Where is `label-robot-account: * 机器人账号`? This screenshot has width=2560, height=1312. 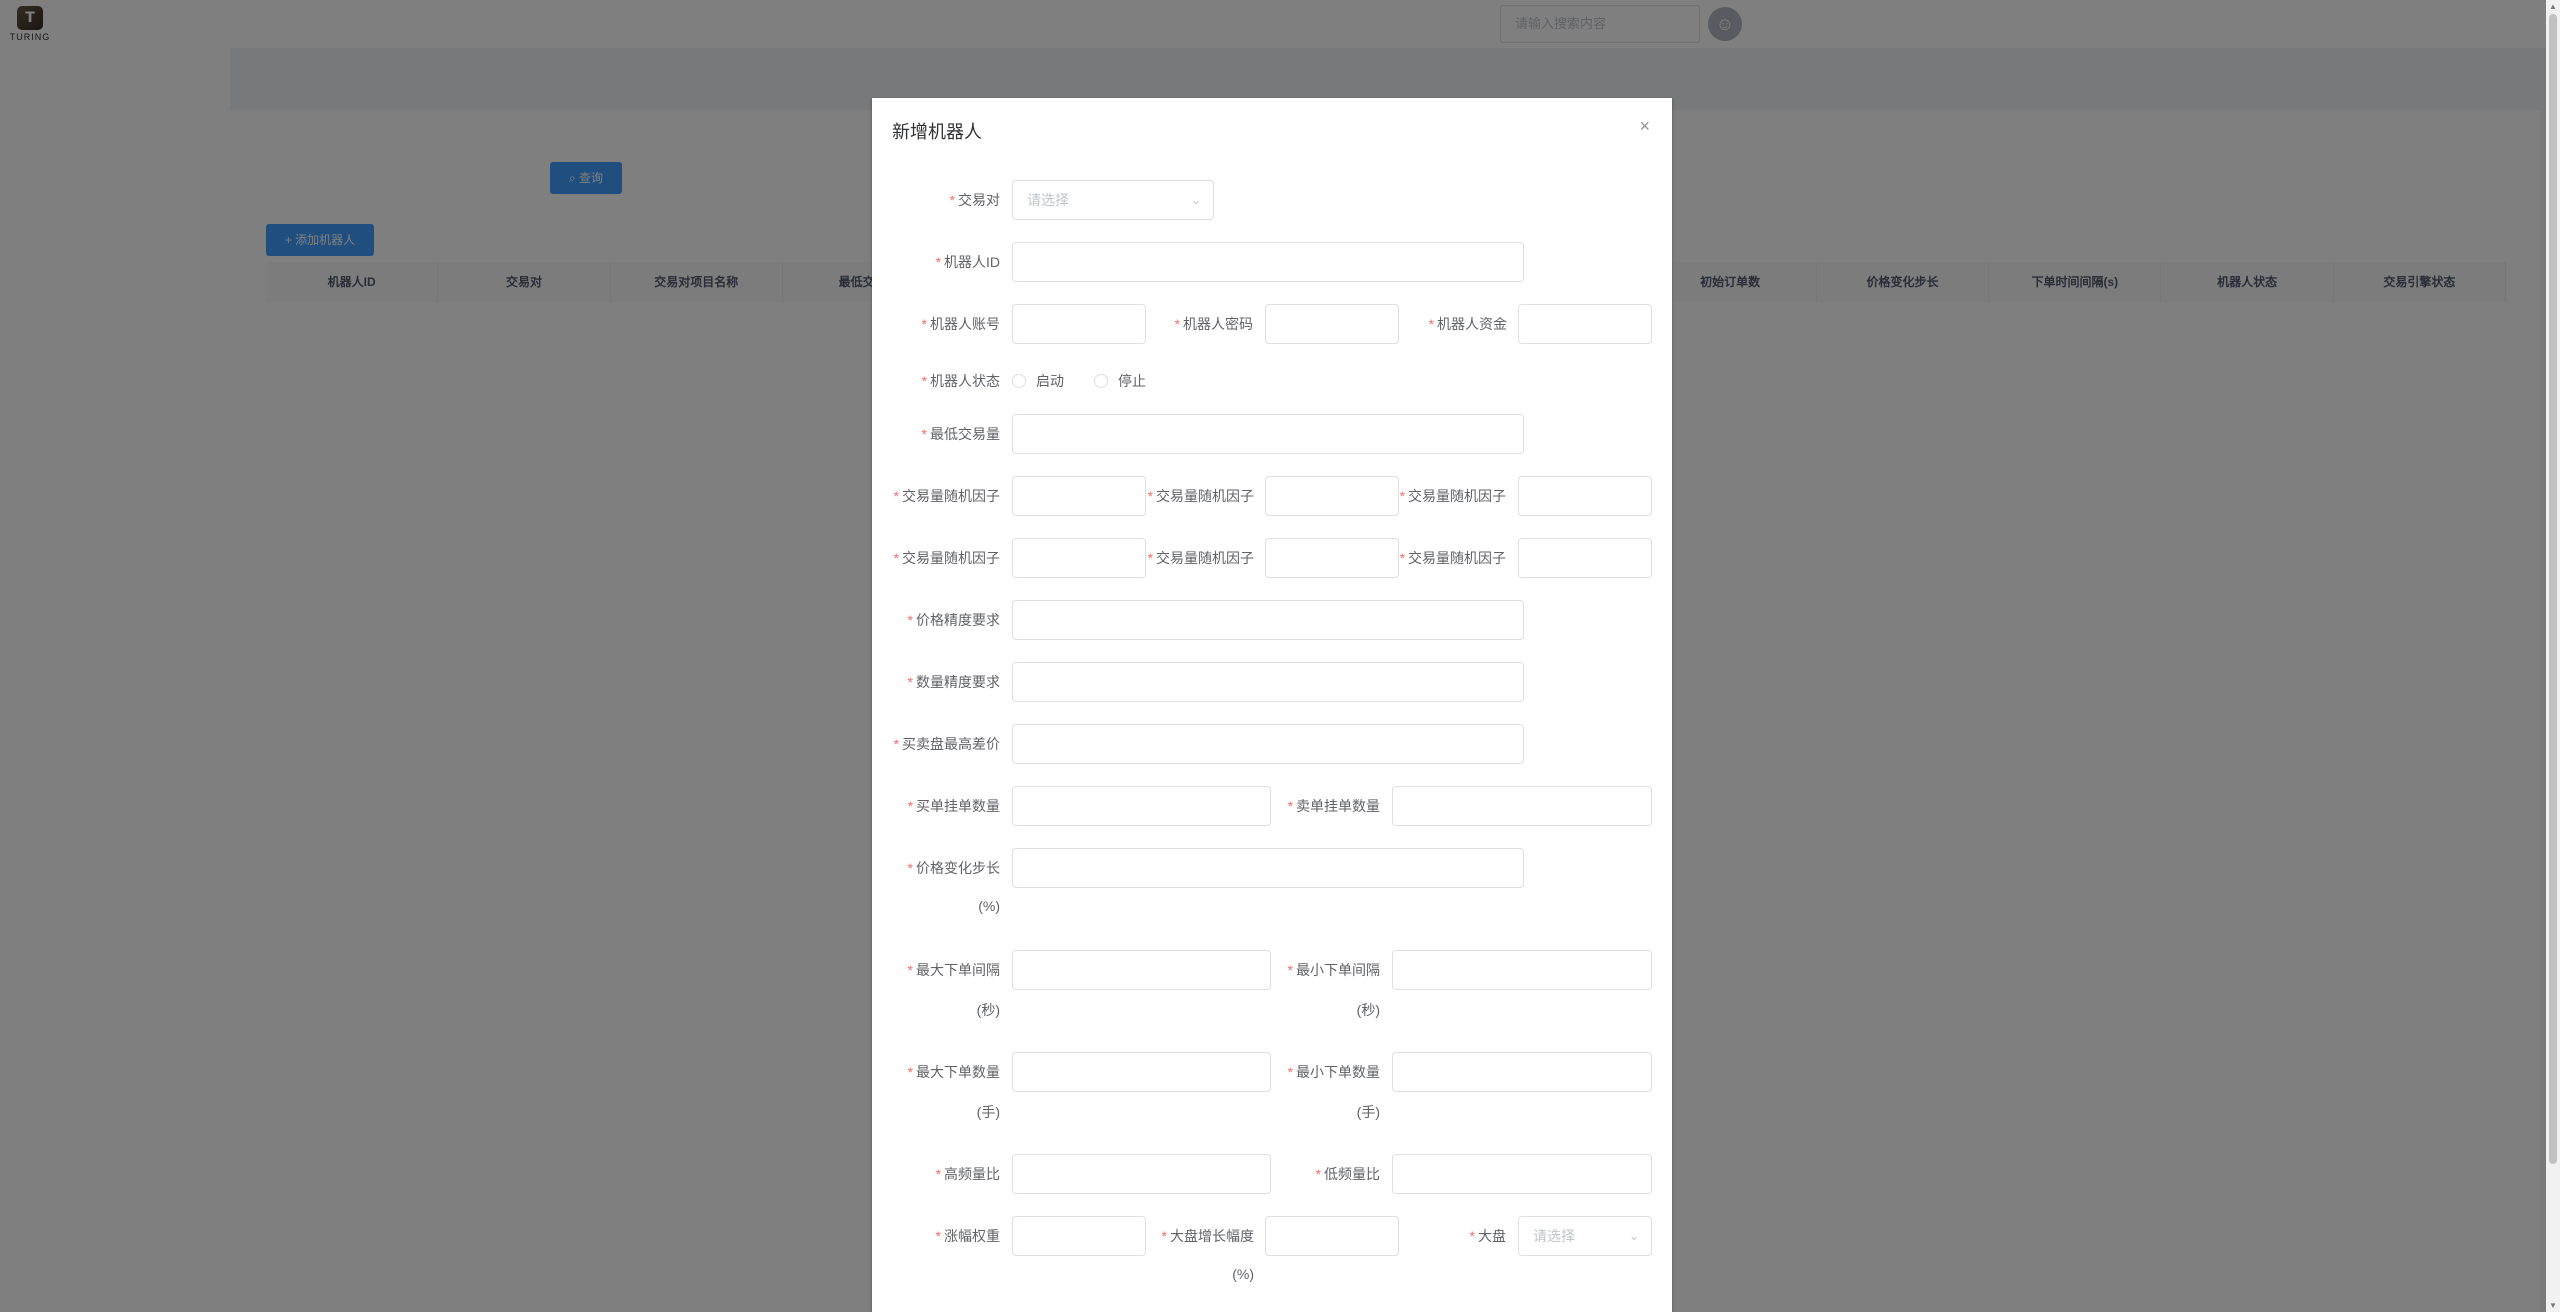 label-robot-account: * 机器人账号 is located at coordinates (960, 324).